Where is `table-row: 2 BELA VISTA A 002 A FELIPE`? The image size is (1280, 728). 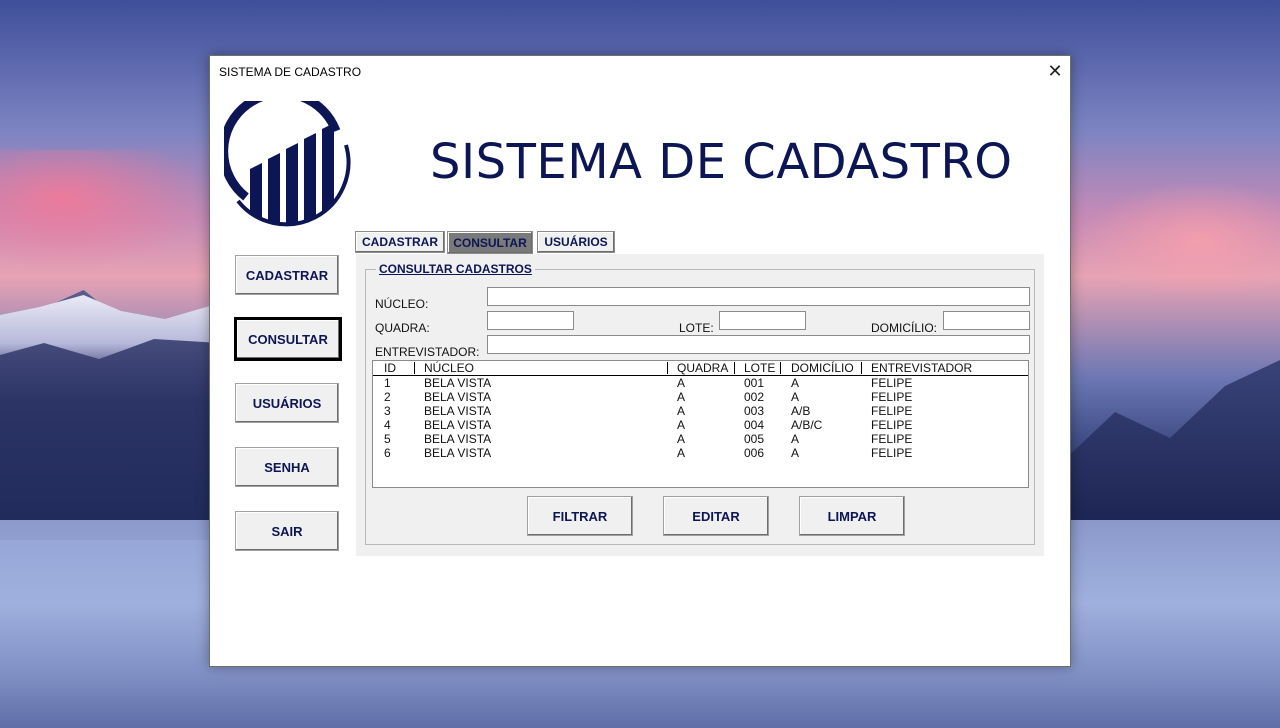 table-row: 2 BELA VISTA A 002 A FELIPE is located at coordinates (700, 397).